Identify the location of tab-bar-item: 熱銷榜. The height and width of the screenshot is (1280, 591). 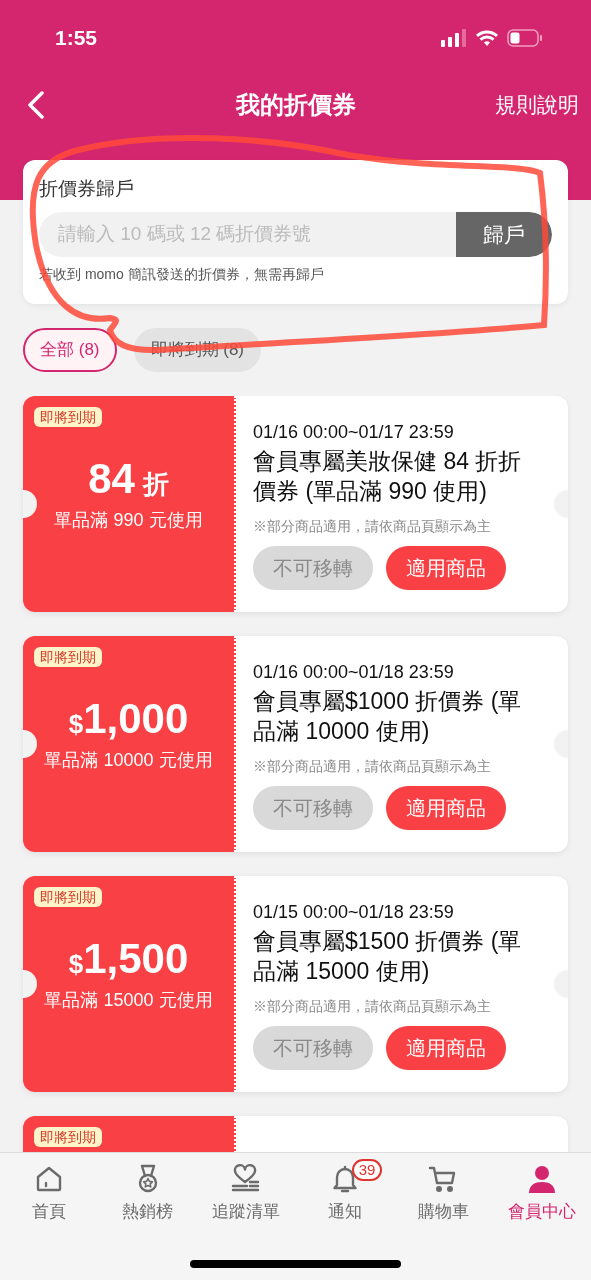
(147, 1189).